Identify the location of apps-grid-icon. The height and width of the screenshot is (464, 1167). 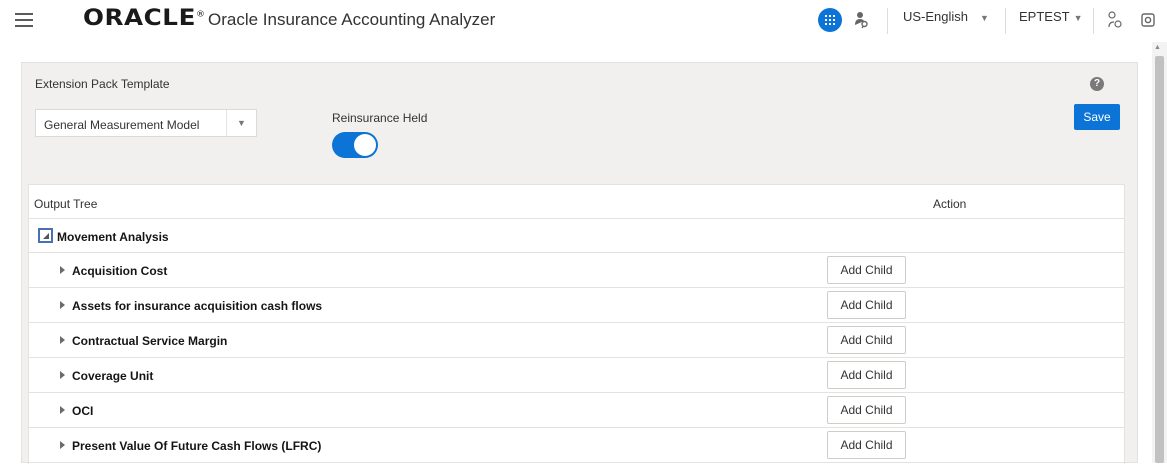
(830, 20).